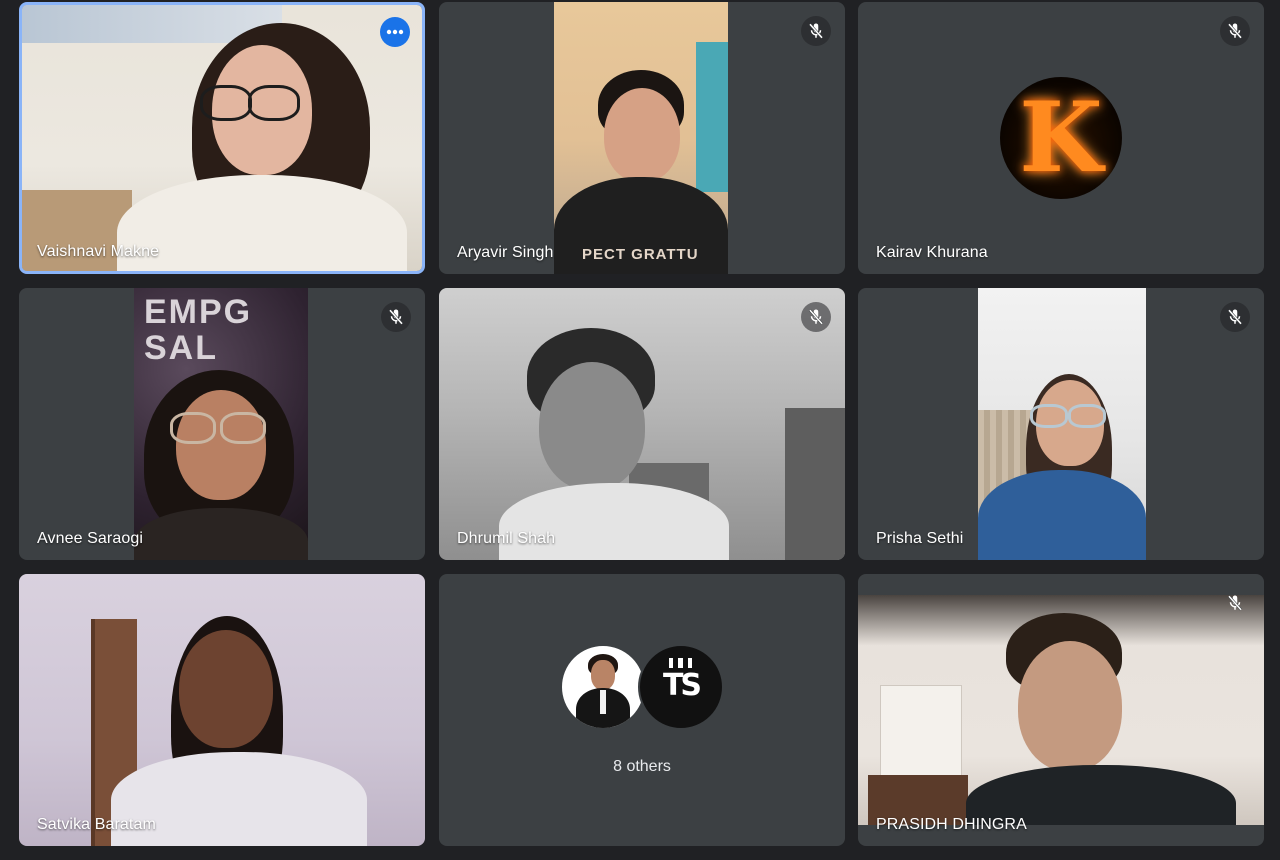 Image resolution: width=1280 pixels, height=860 pixels. What do you see at coordinates (640, 254) in the screenshot?
I see `shirt-print: PECT GRATTU` at bounding box center [640, 254].